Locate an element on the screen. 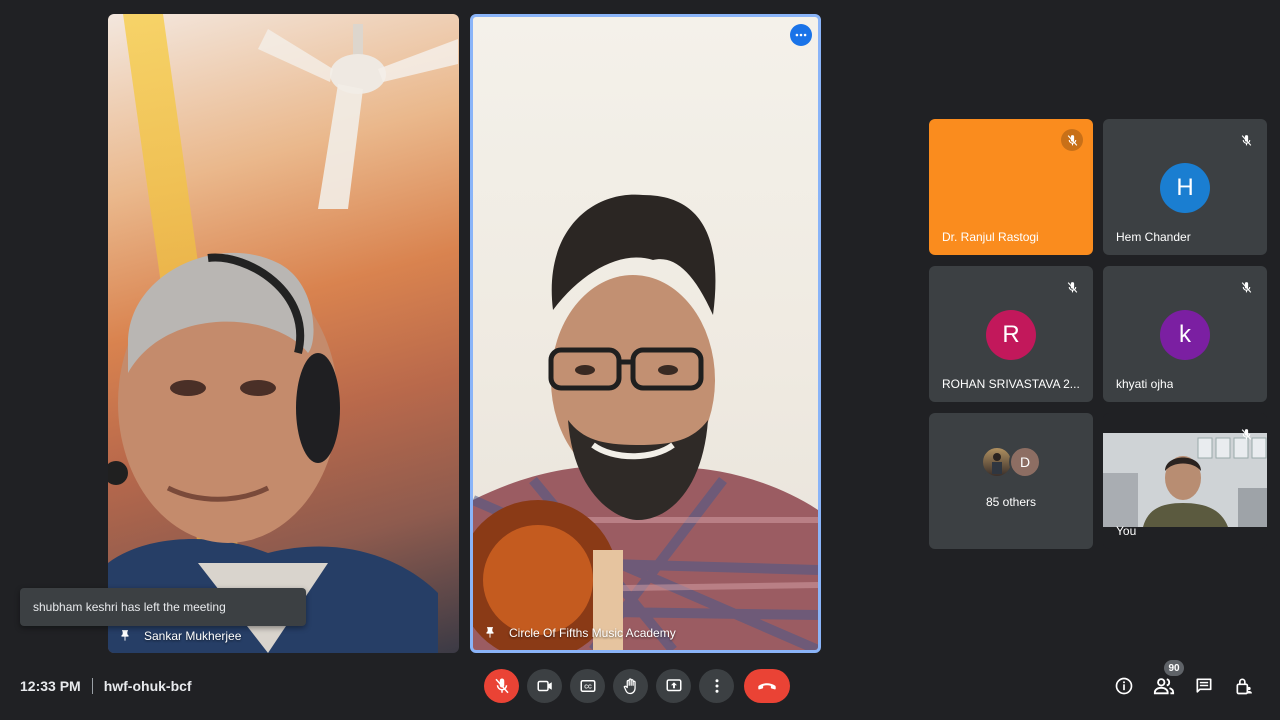  videocam-icon is located at coordinates (544, 686).